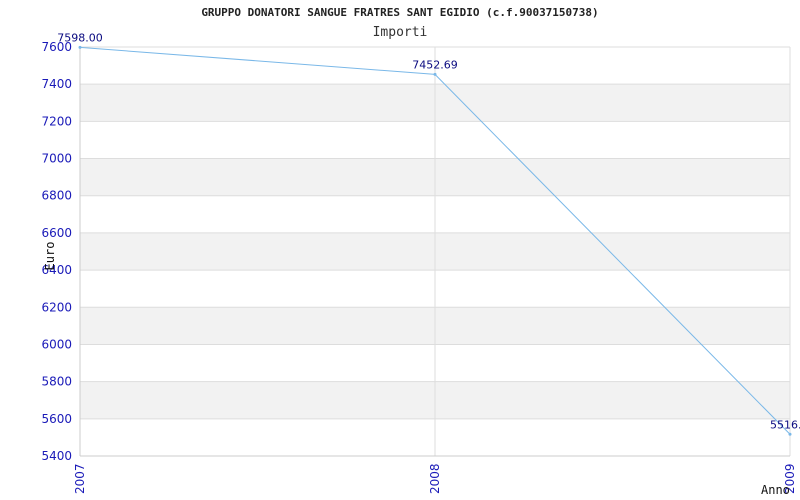  I want to click on x-tick-labels: 2007 2008 2009, so click(435, 478).